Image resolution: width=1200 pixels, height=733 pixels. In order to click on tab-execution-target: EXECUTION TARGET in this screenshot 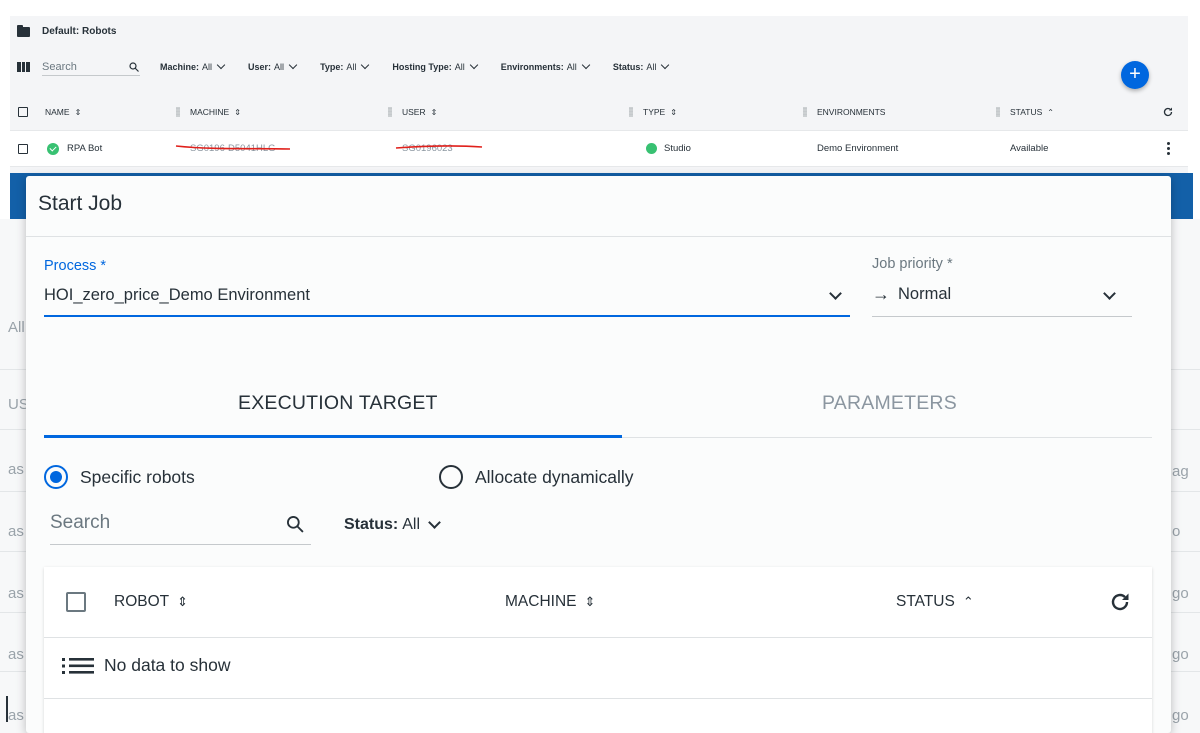, I will do `click(338, 403)`.